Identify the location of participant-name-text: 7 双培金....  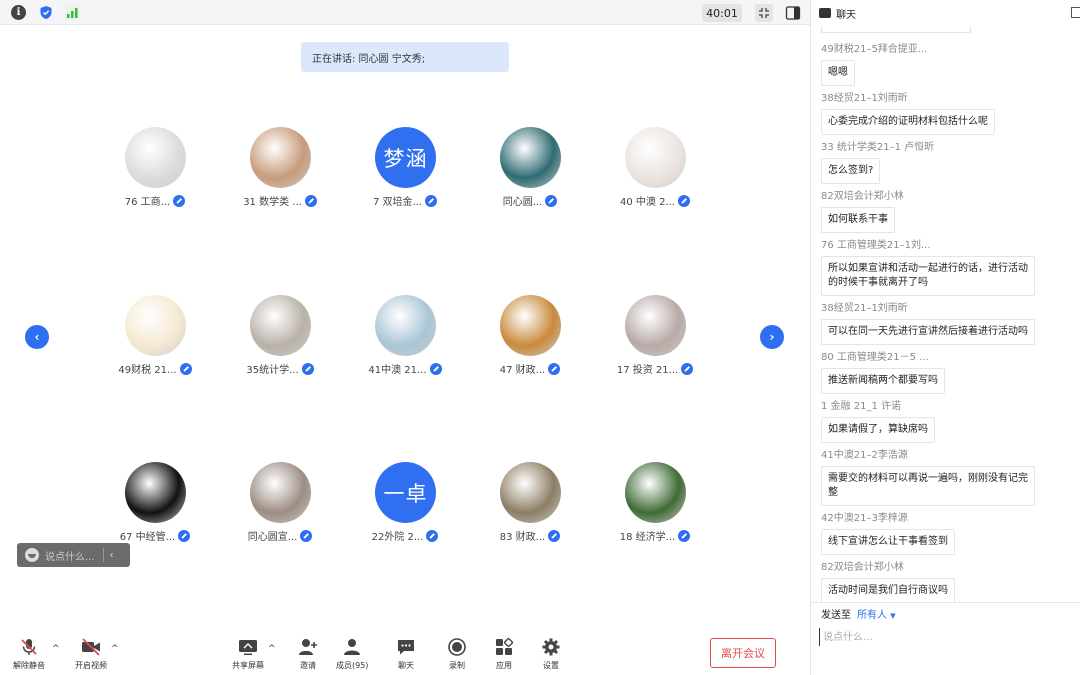
(397, 202).